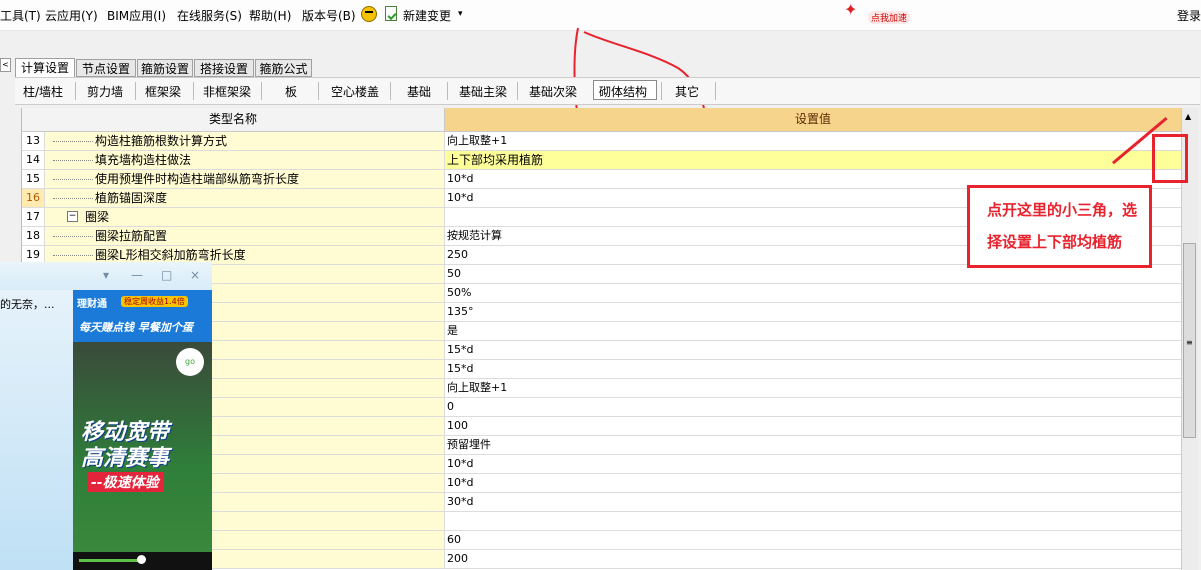  I want to click on video-progress-knob, so click(141, 559).